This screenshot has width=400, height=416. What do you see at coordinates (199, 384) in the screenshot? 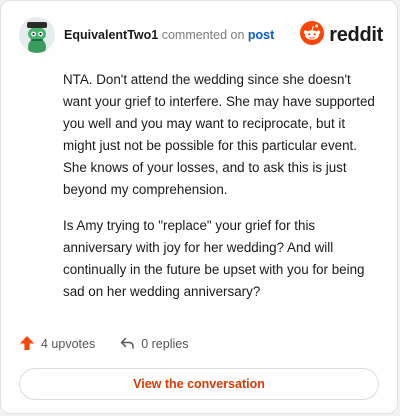
I see `view-conversation-button: View the conversation` at bounding box center [199, 384].